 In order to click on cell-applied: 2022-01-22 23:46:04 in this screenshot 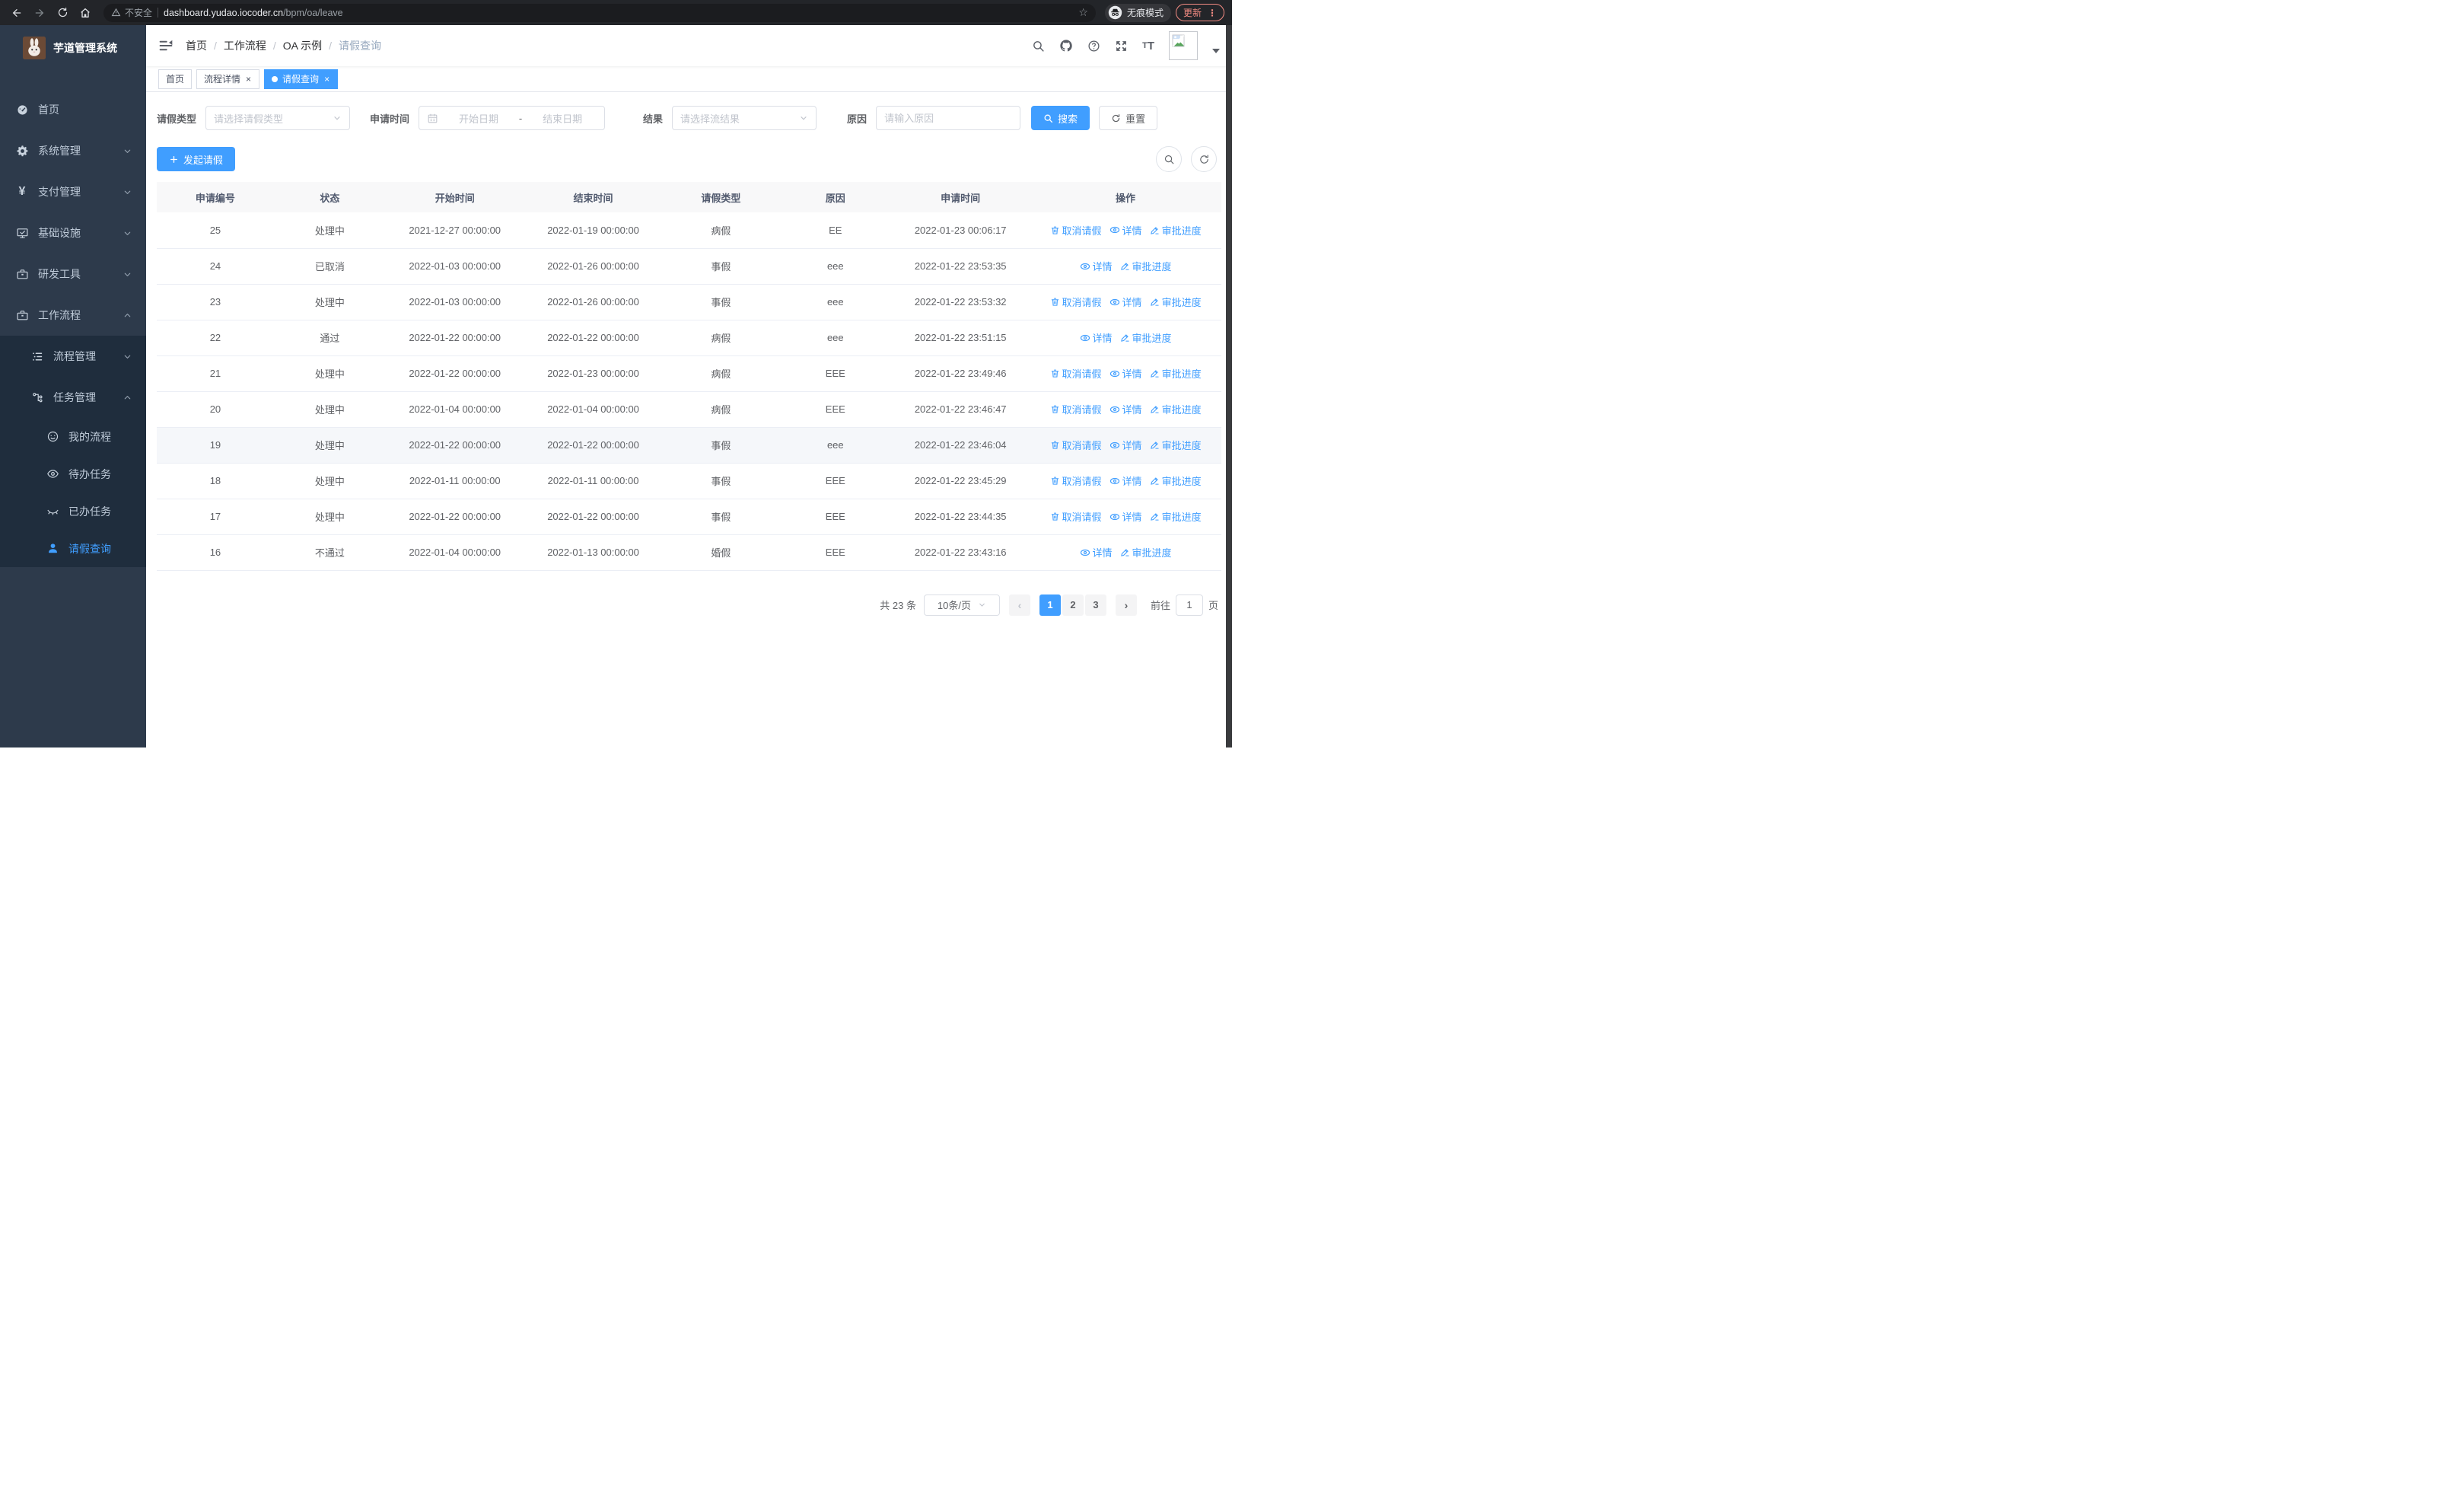, I will do `click(960, 445)`.